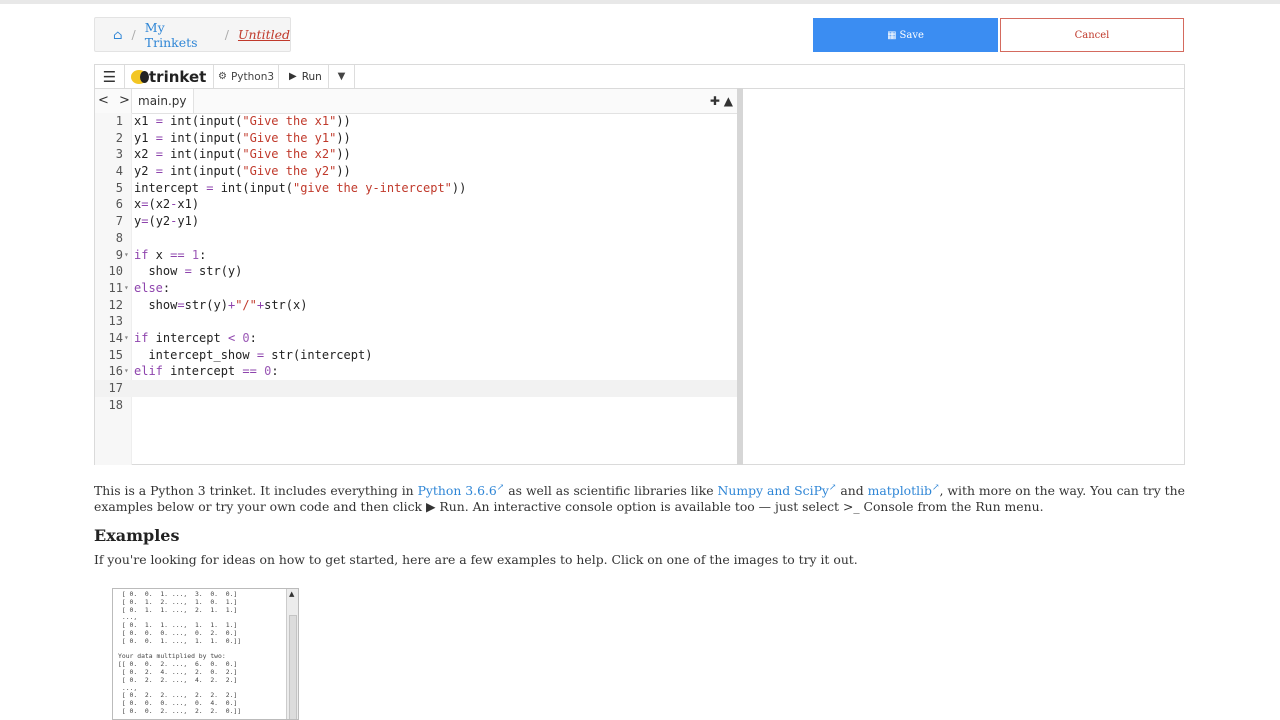 The height and width of the screenshot is (720, 1280). Describe the element at coordinates (242, 154) in the screenshot. I see `code-text: x2 = int(input("Give the x2"))` at that location.